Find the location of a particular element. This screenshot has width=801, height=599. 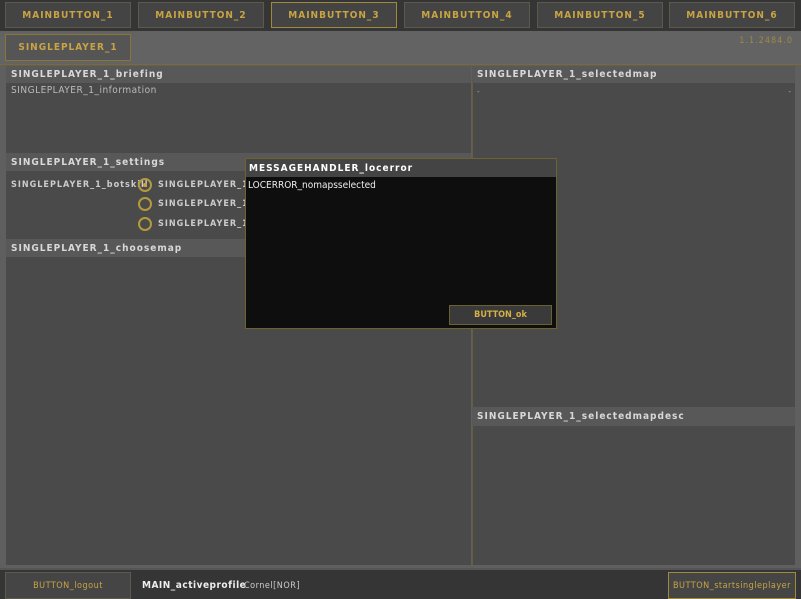

botskill-option-medium: SINGLEPLAYER_1_m is located at coordinates (203, 204).